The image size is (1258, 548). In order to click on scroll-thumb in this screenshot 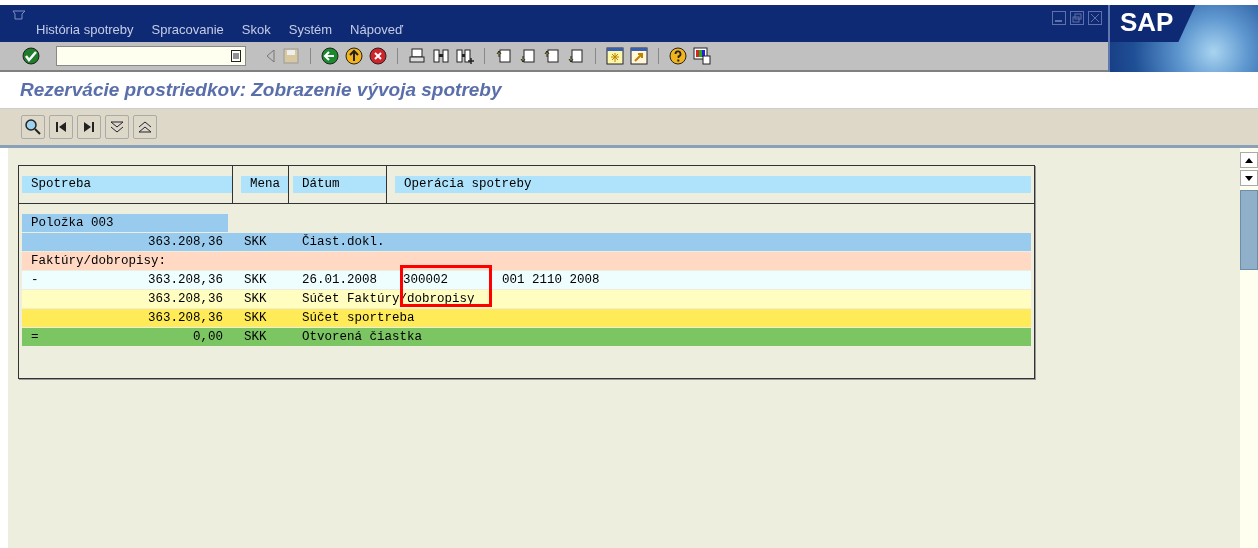, I will do `click(1249, 230)`.